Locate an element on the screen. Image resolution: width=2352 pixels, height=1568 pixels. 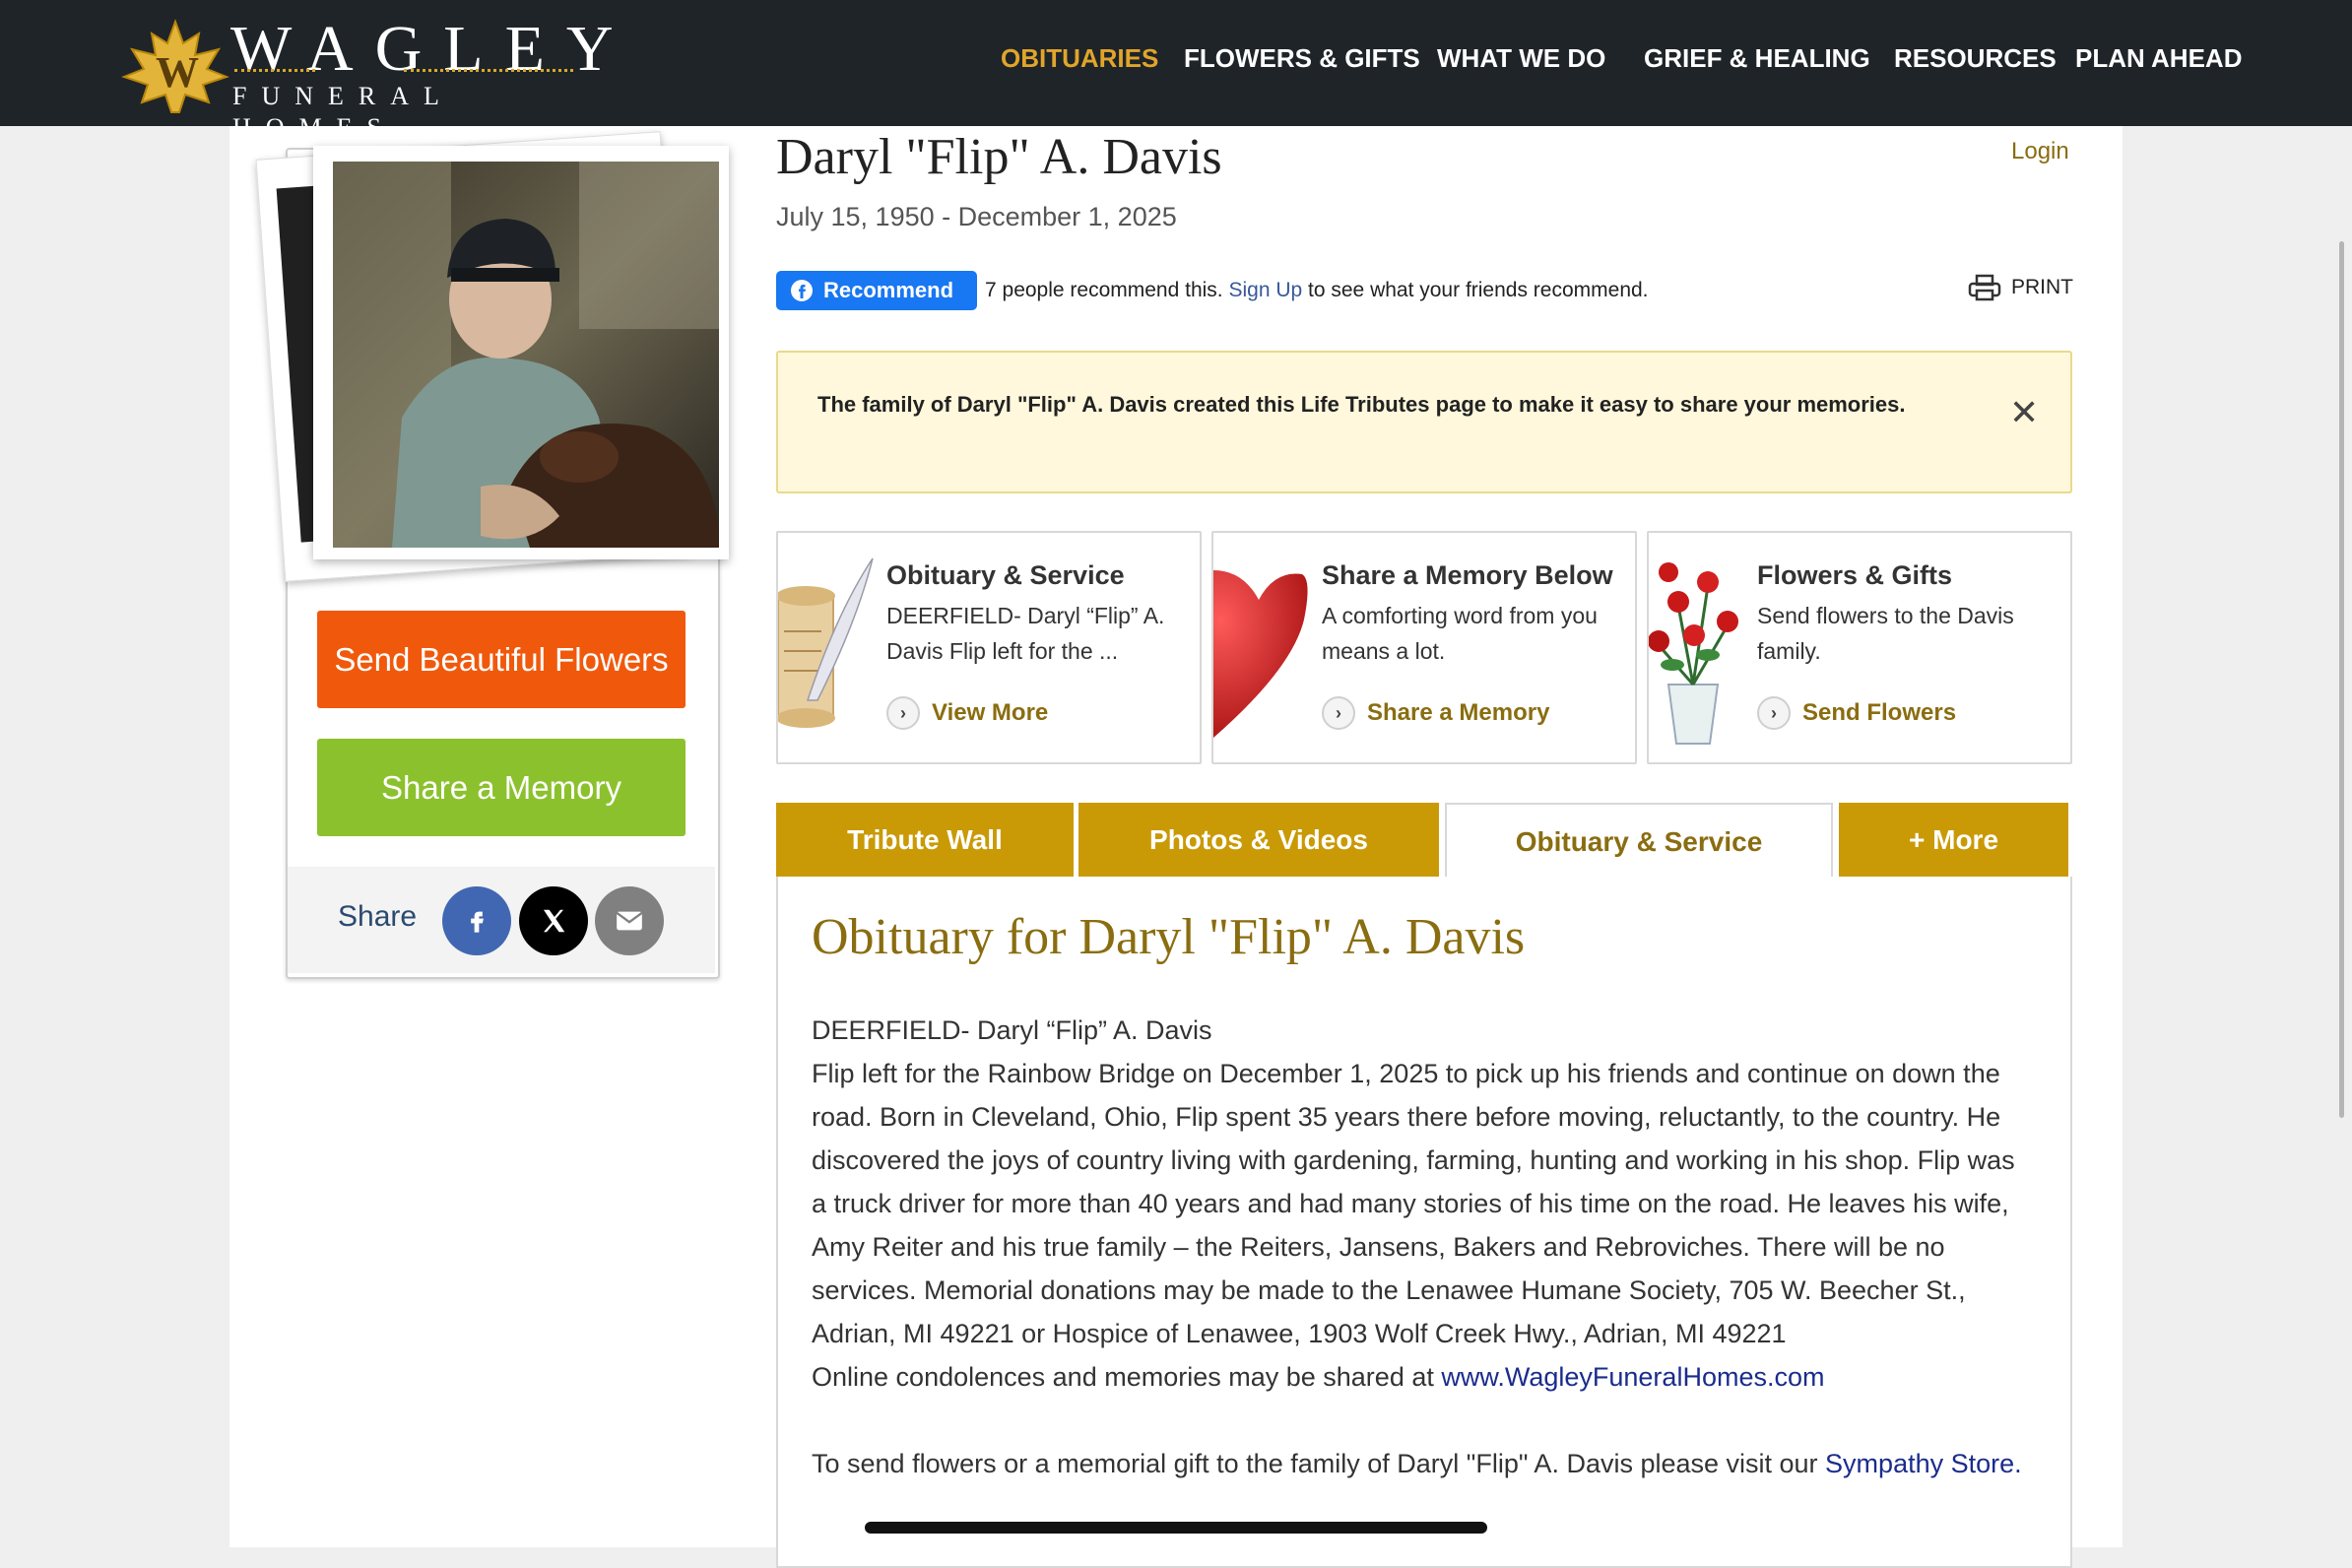
share-a-memory-button: Share a Memory is located at coordinates (502, 787).